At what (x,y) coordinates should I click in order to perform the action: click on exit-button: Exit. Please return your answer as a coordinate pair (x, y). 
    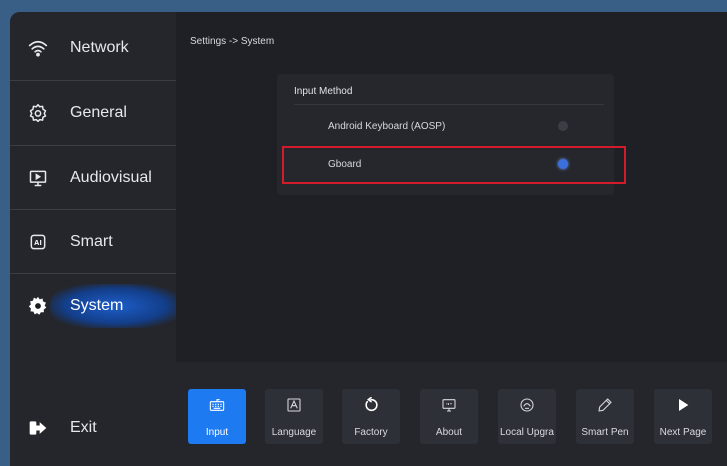
    Looking at the image, I should click on (93, 428).